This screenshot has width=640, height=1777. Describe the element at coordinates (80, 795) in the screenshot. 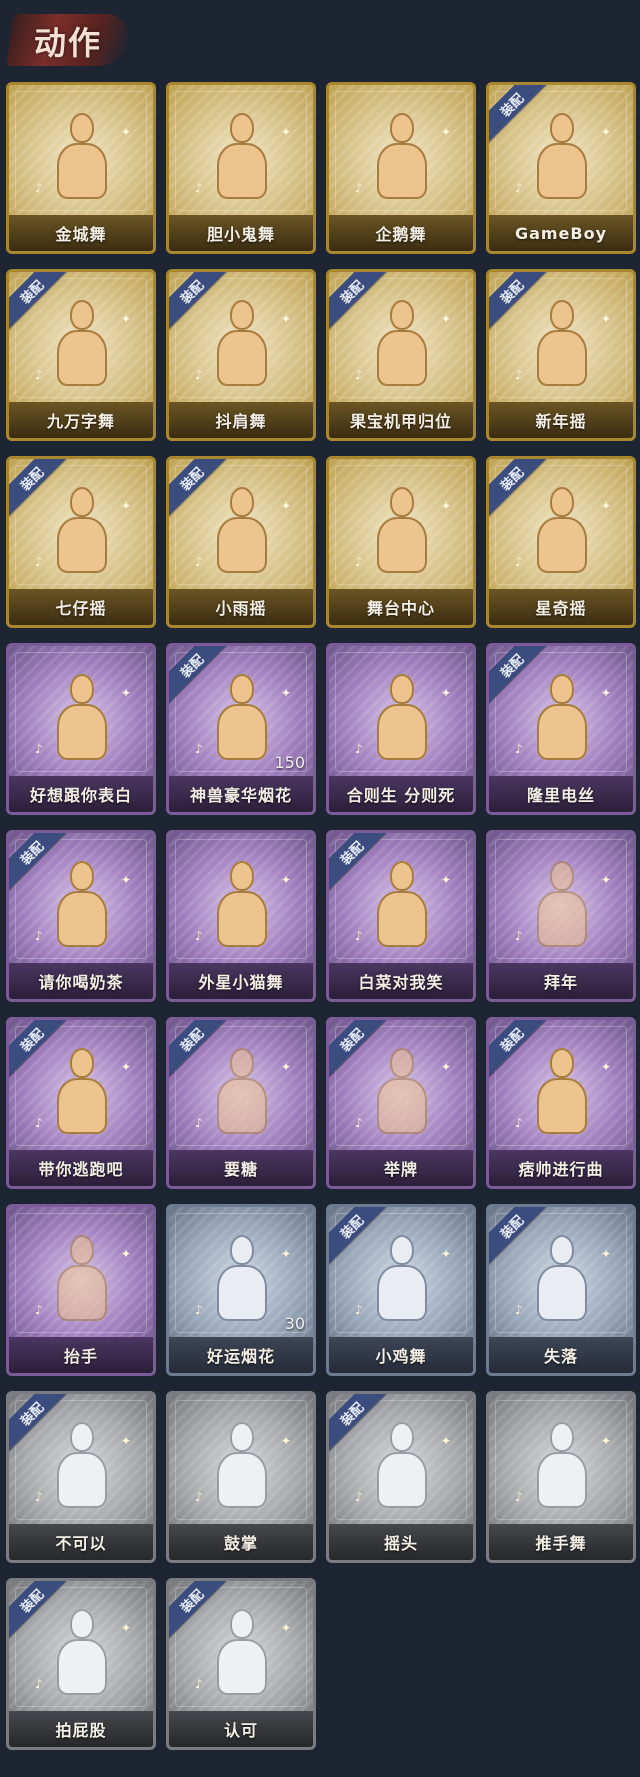

I see `emote-name: 好想跟你表白` at that location.